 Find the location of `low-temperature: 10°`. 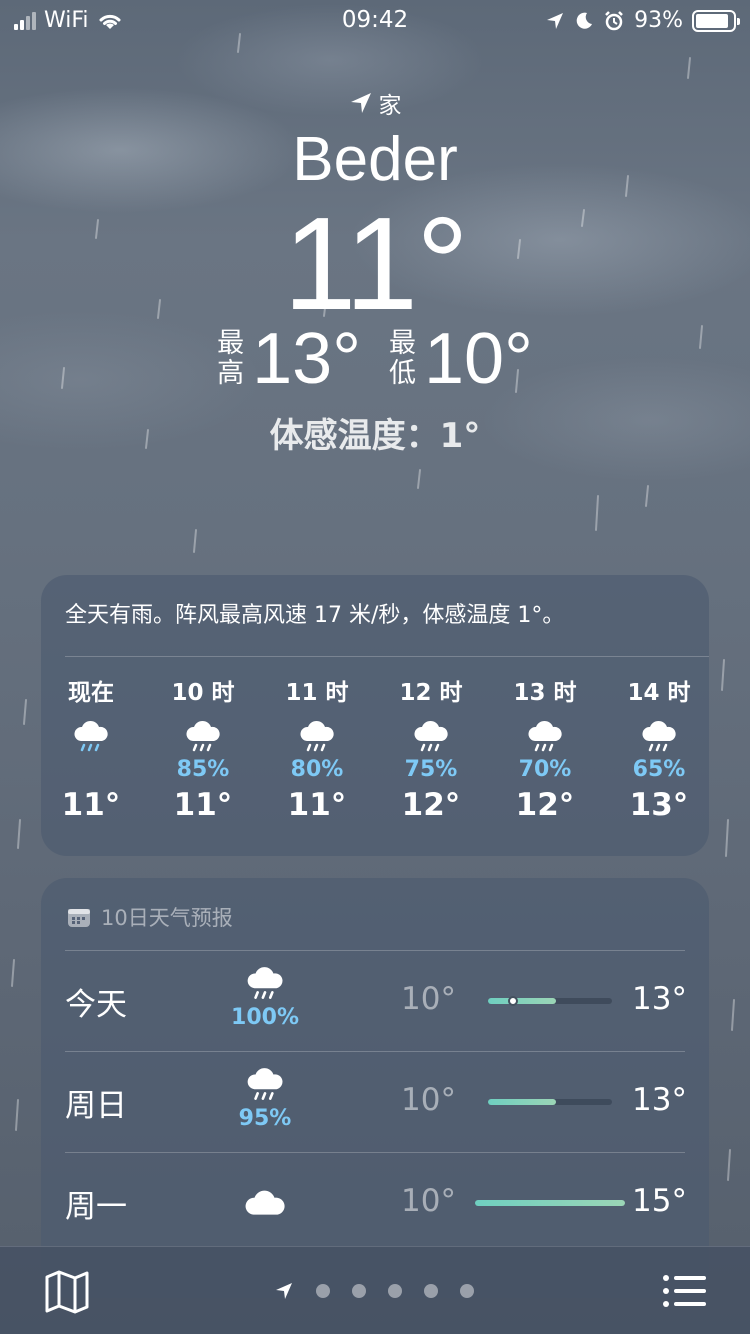

low-temperature: 10° is located at coordinates (478, 359).